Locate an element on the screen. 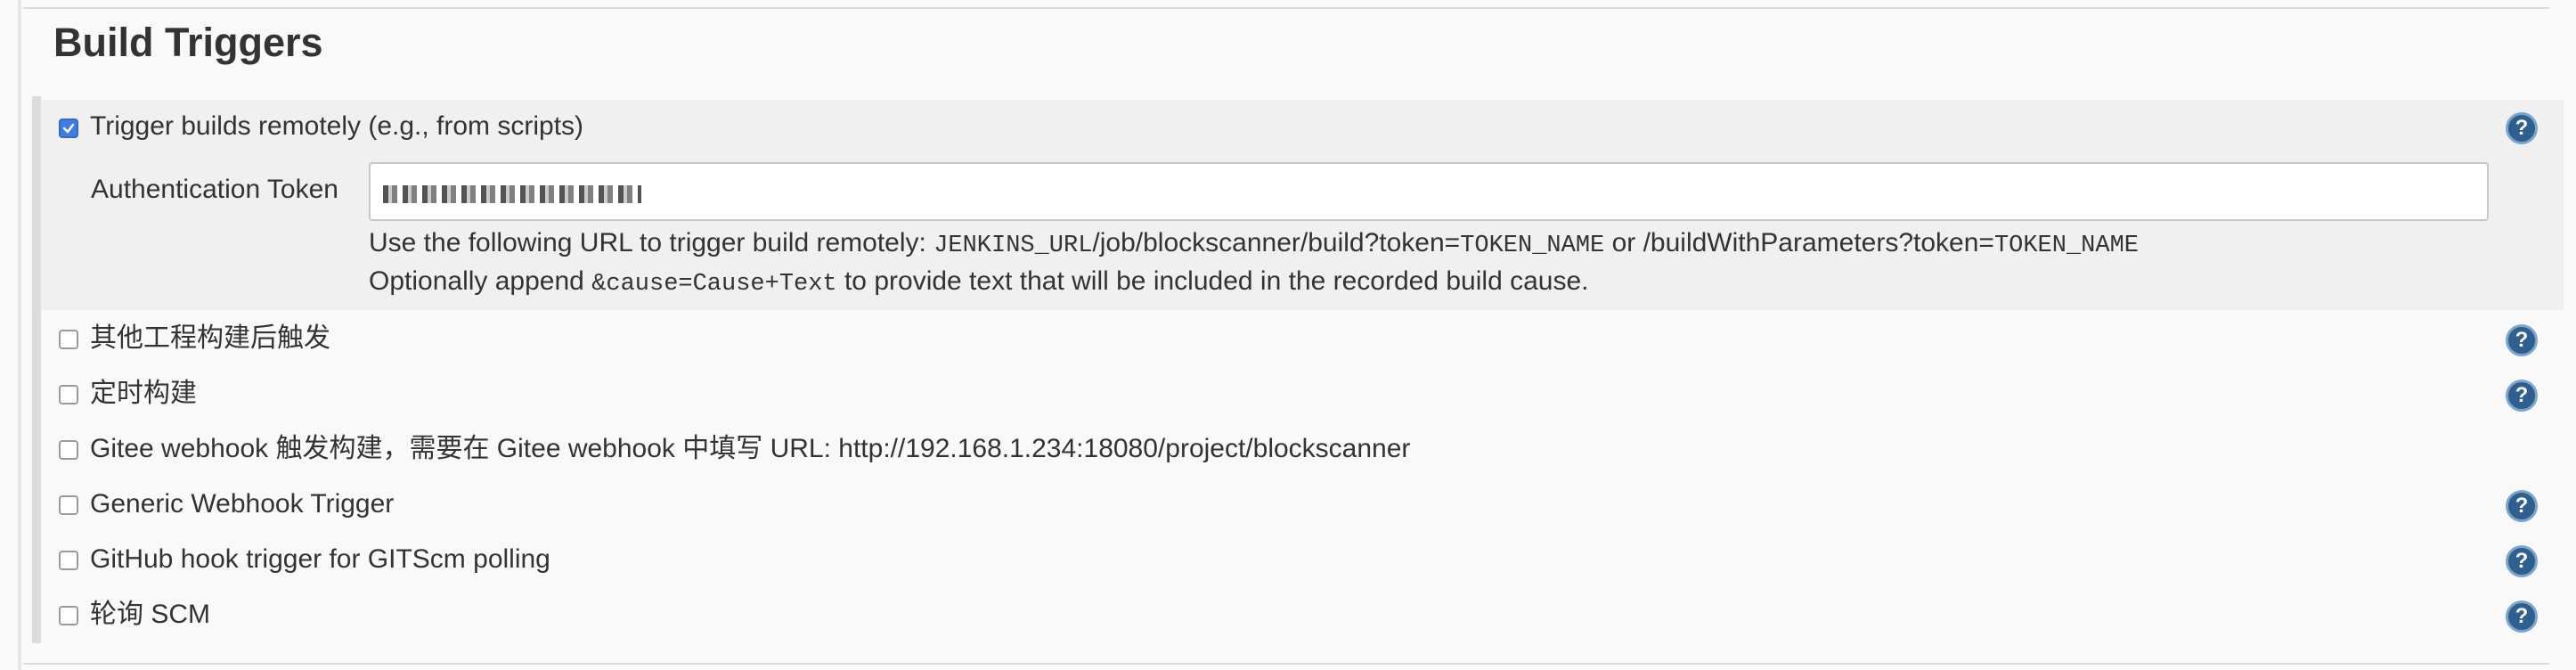  trigger-poll-scm-checkbox is located at coordinates (68, 615).